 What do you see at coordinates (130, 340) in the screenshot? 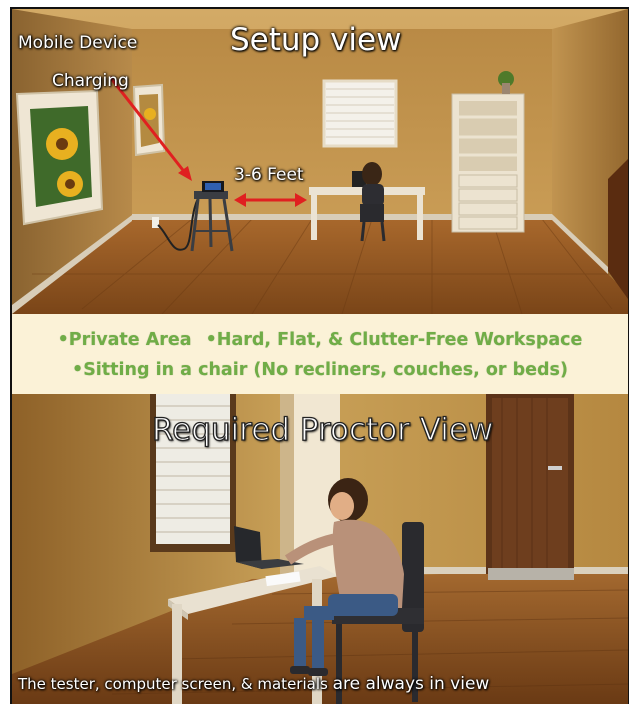
I see `requirement-private-area: Private Area` at bounding box center [130, 340].